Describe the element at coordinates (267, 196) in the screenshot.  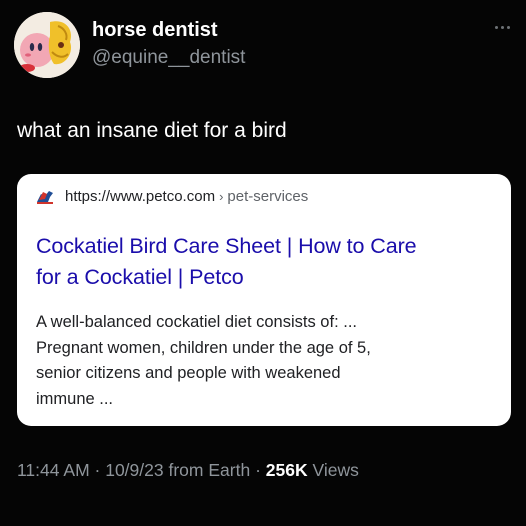
I see `card-url-path: pet-services` at that location.